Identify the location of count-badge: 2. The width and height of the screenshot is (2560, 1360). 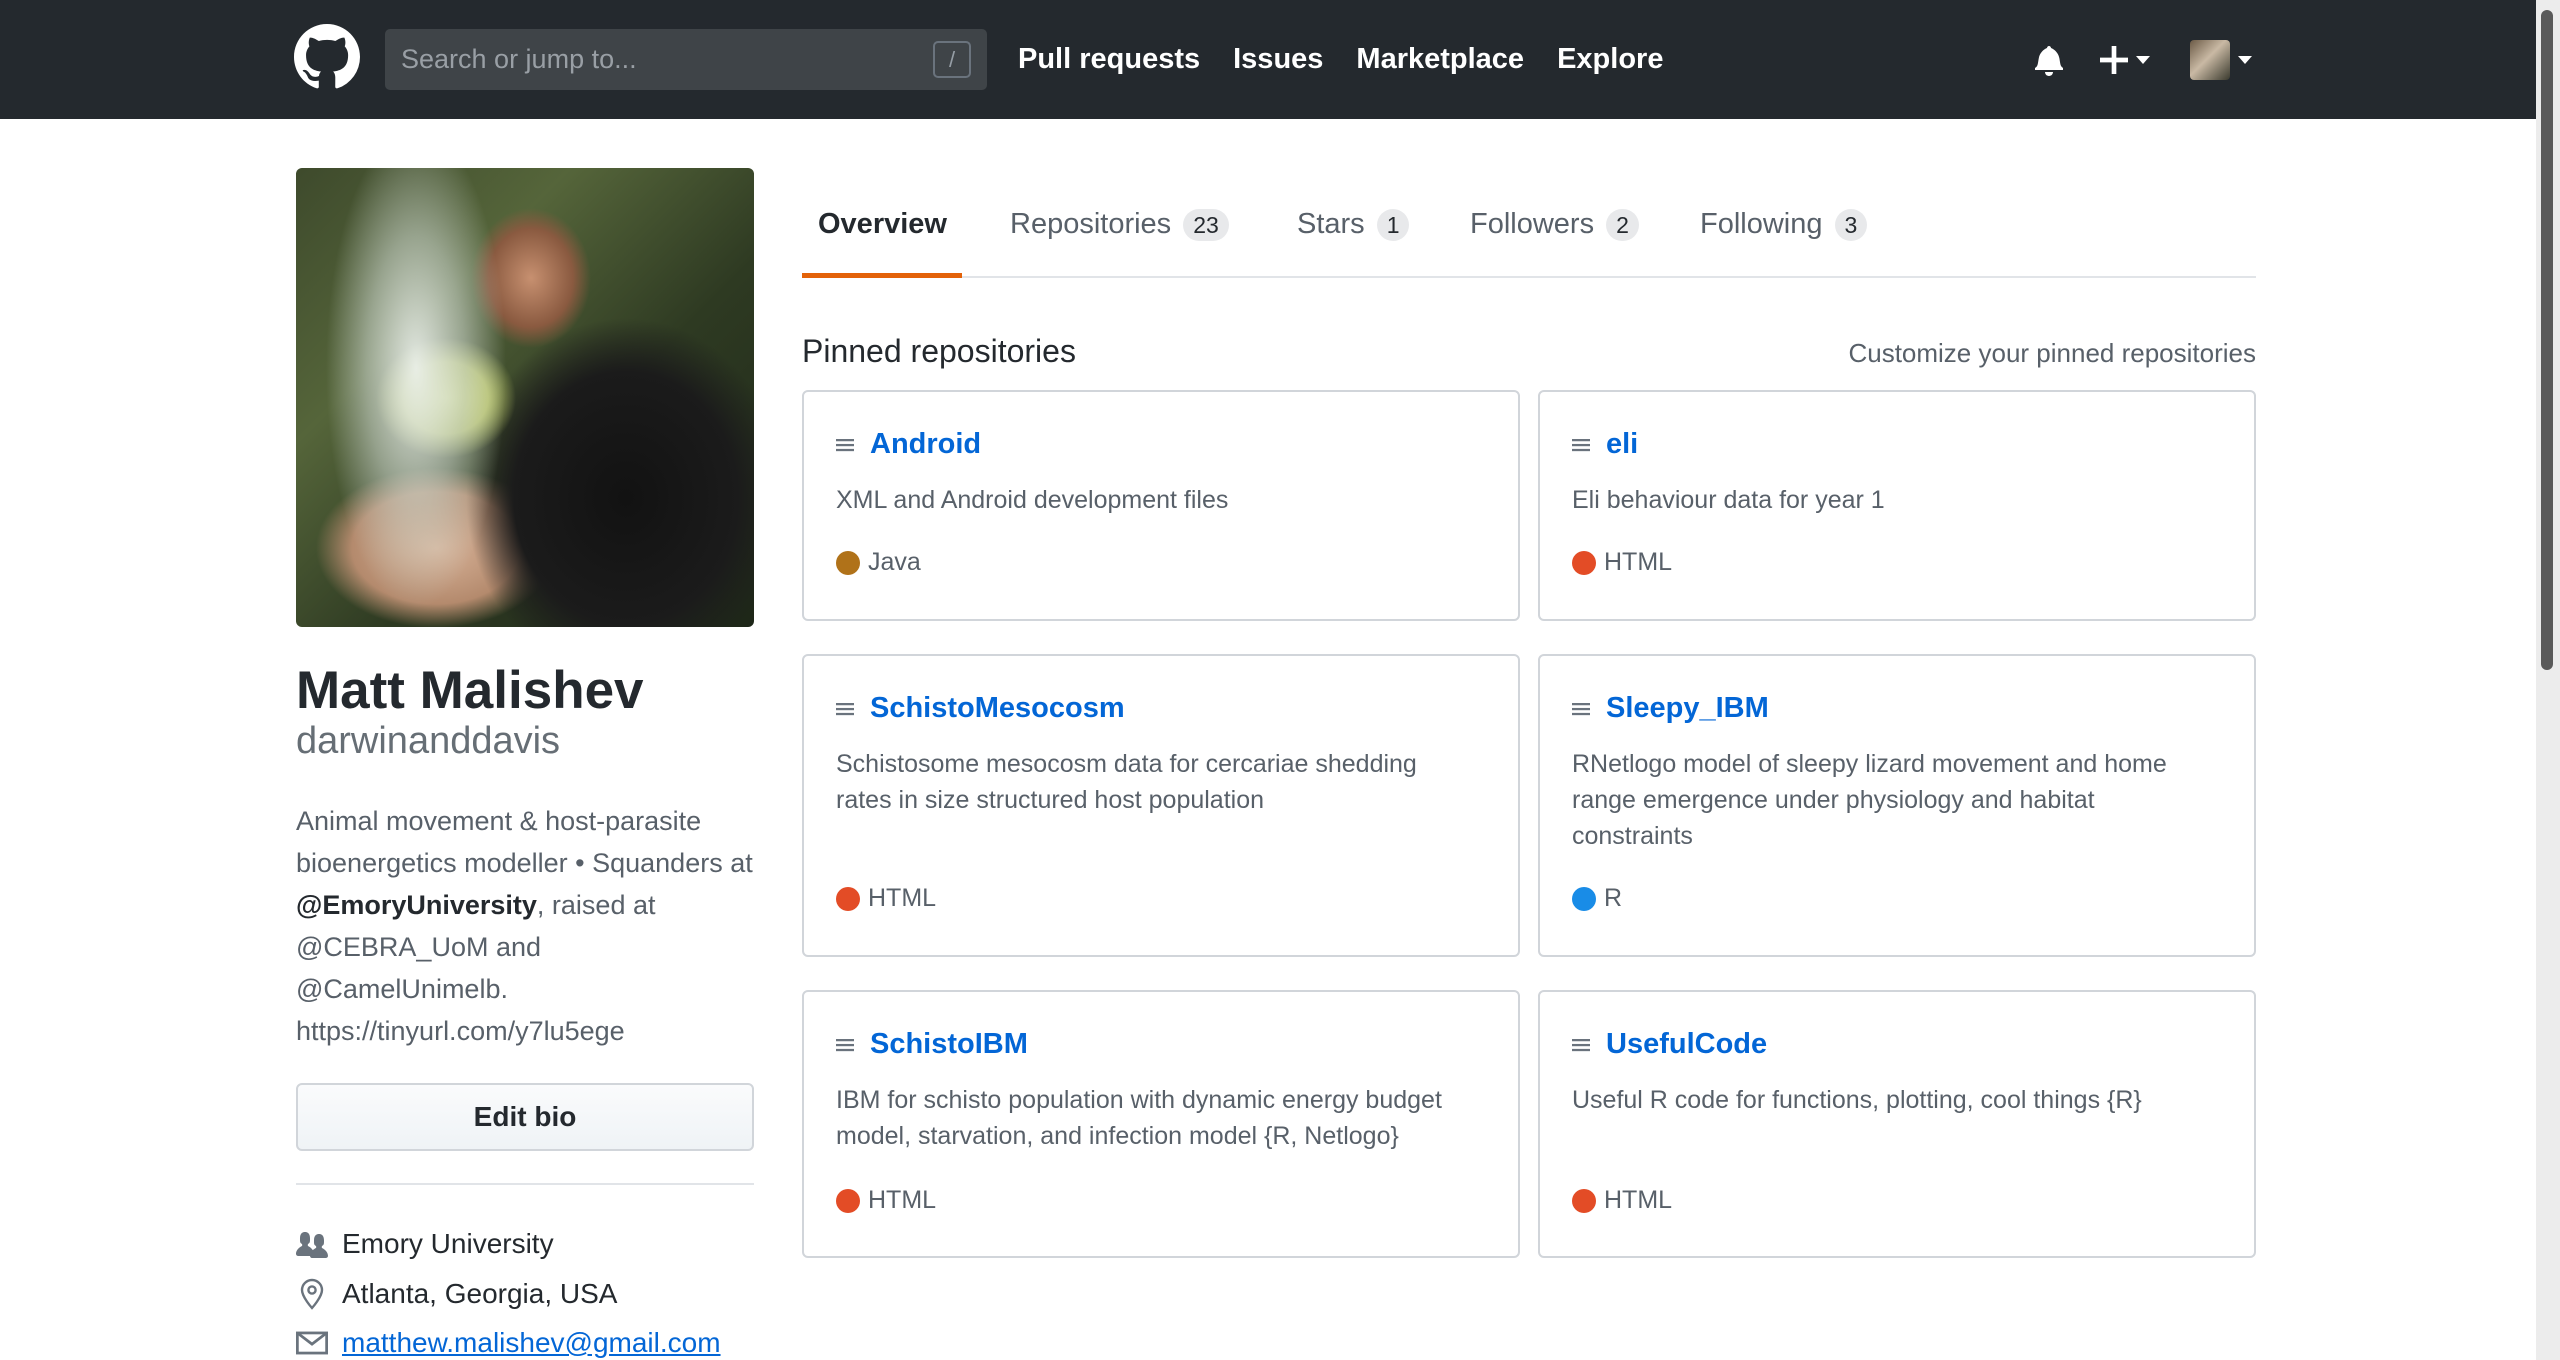
(1622, 224).